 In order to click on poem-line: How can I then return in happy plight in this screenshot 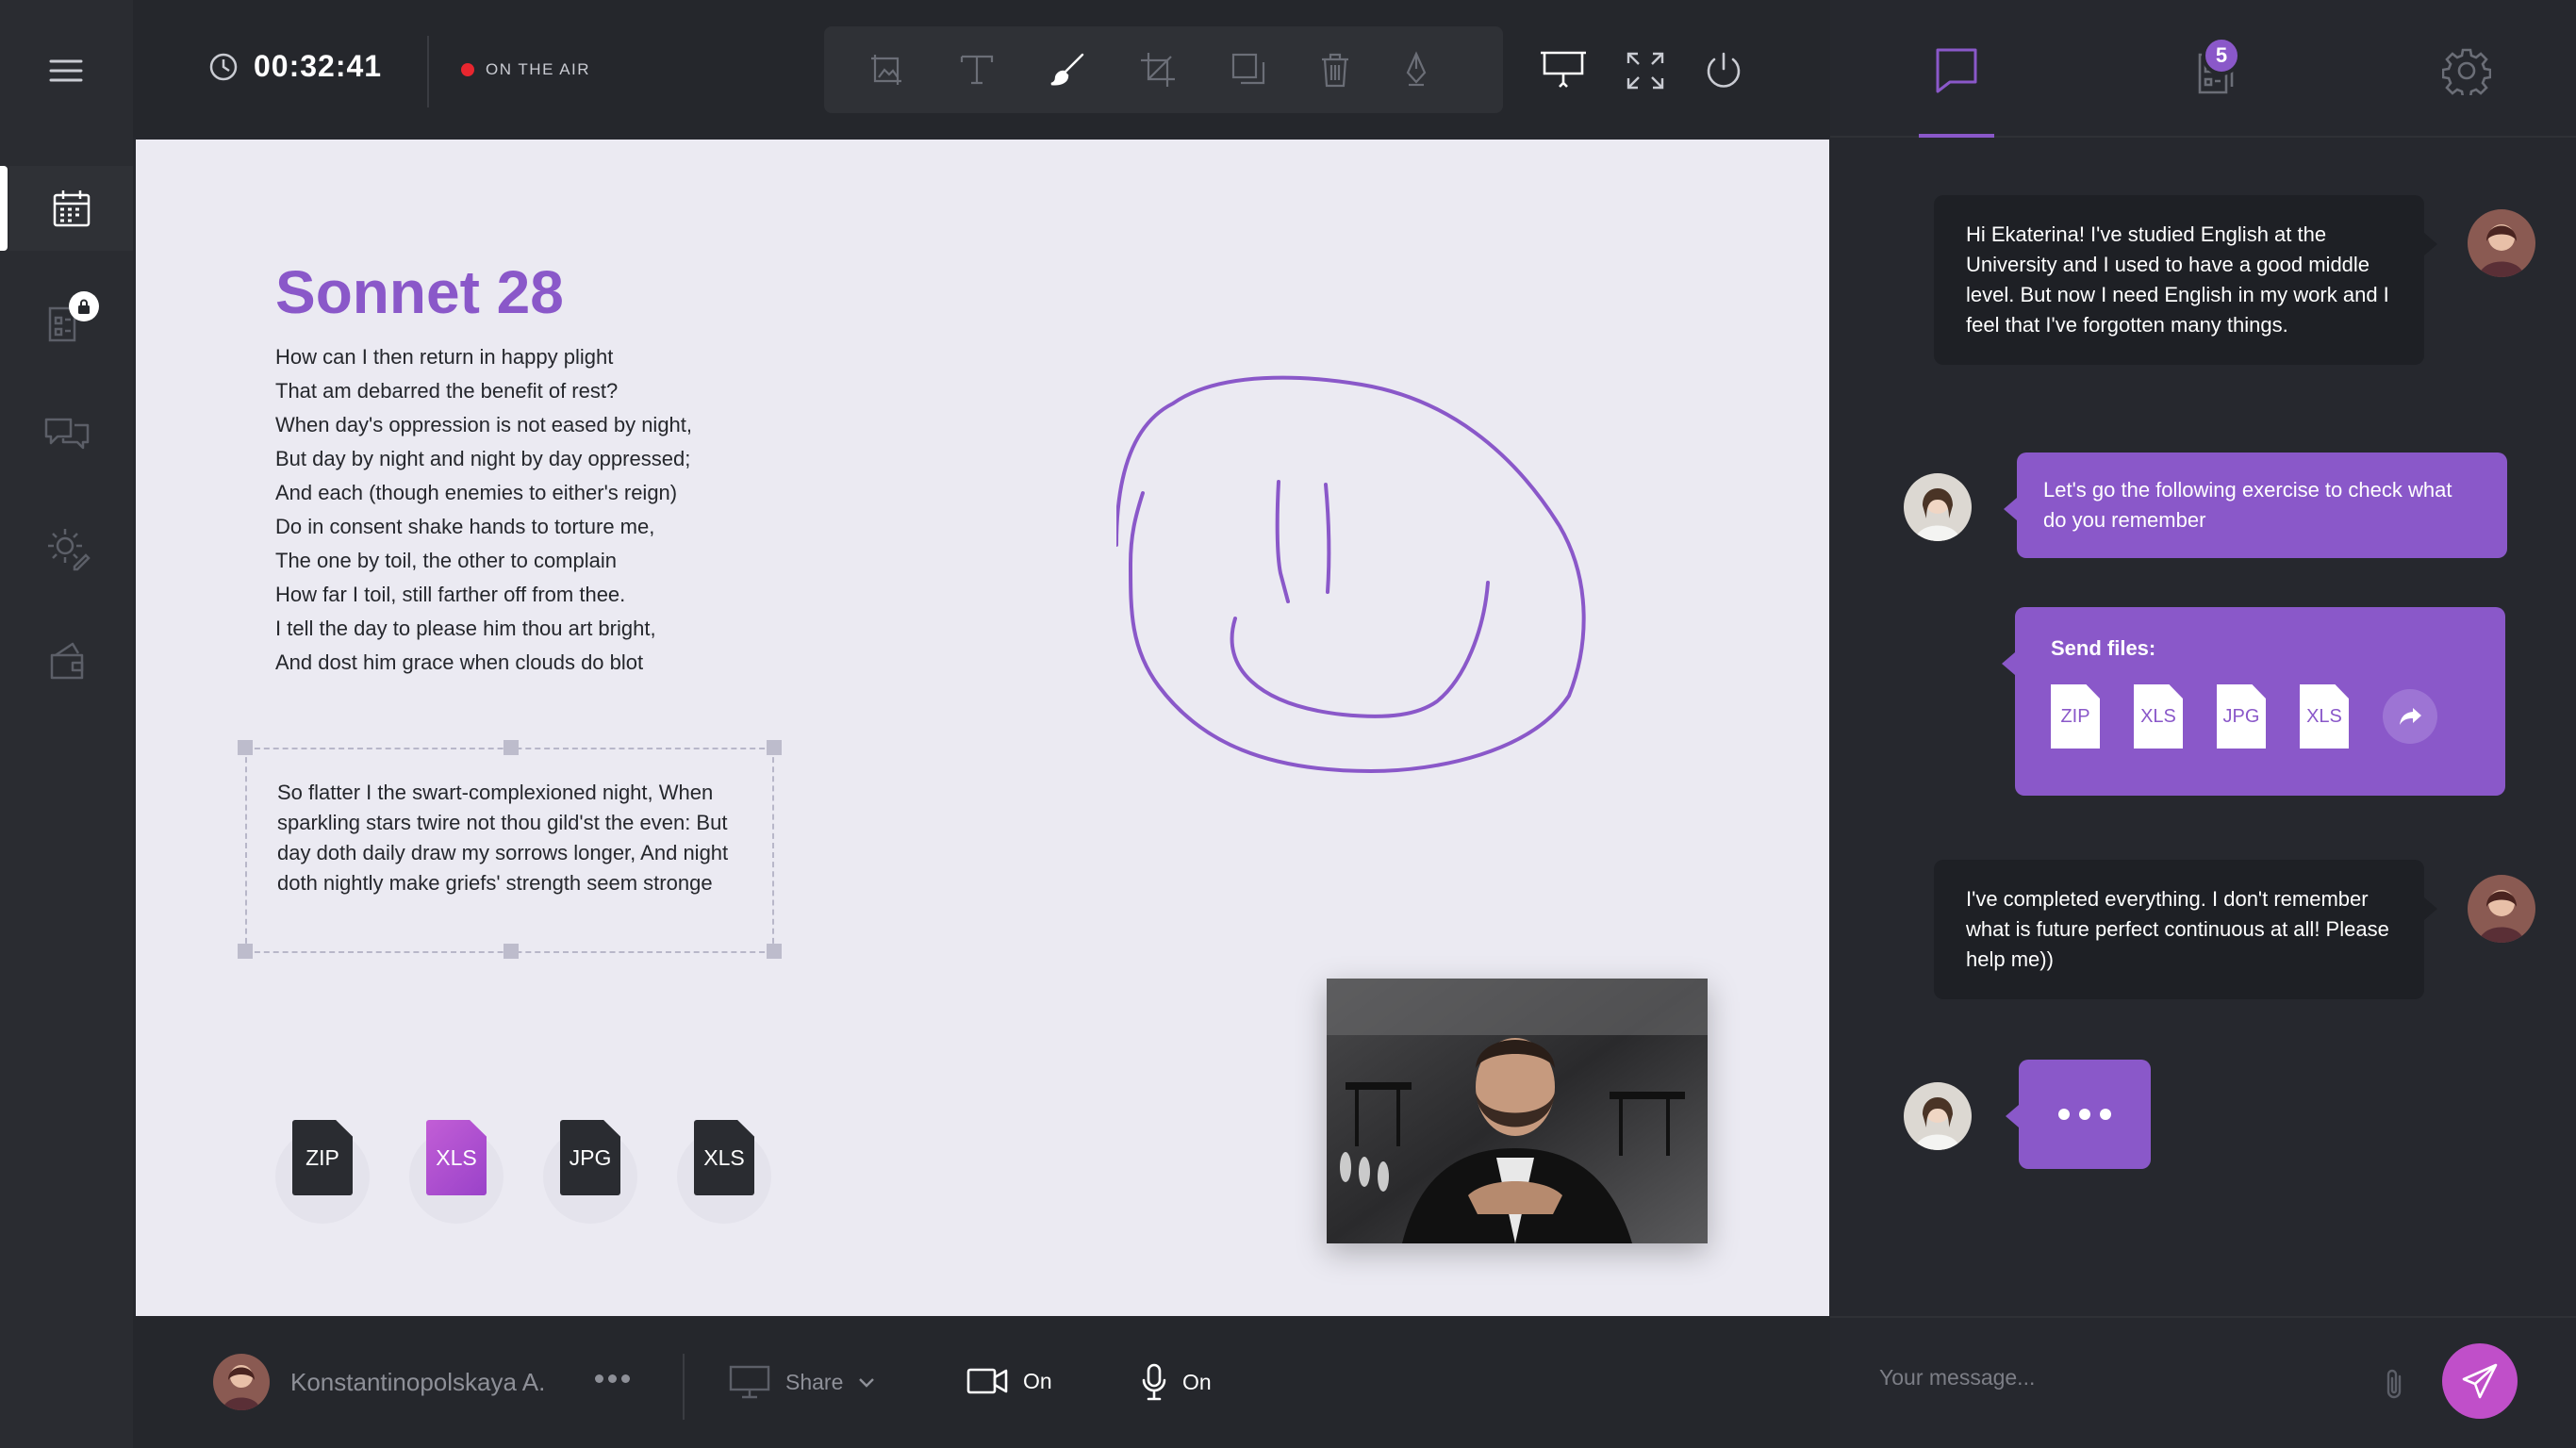, I will do `click(444, 357)`.